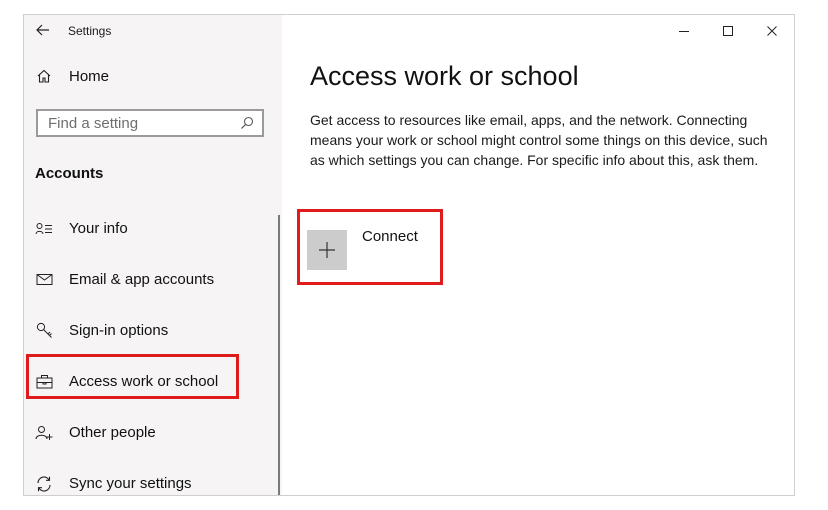 The width and height of the screenshot is (828, 510). Describe the element at coordinates (279, 355) in the screenshot. I see `sidebar-scrollbar` at that location.